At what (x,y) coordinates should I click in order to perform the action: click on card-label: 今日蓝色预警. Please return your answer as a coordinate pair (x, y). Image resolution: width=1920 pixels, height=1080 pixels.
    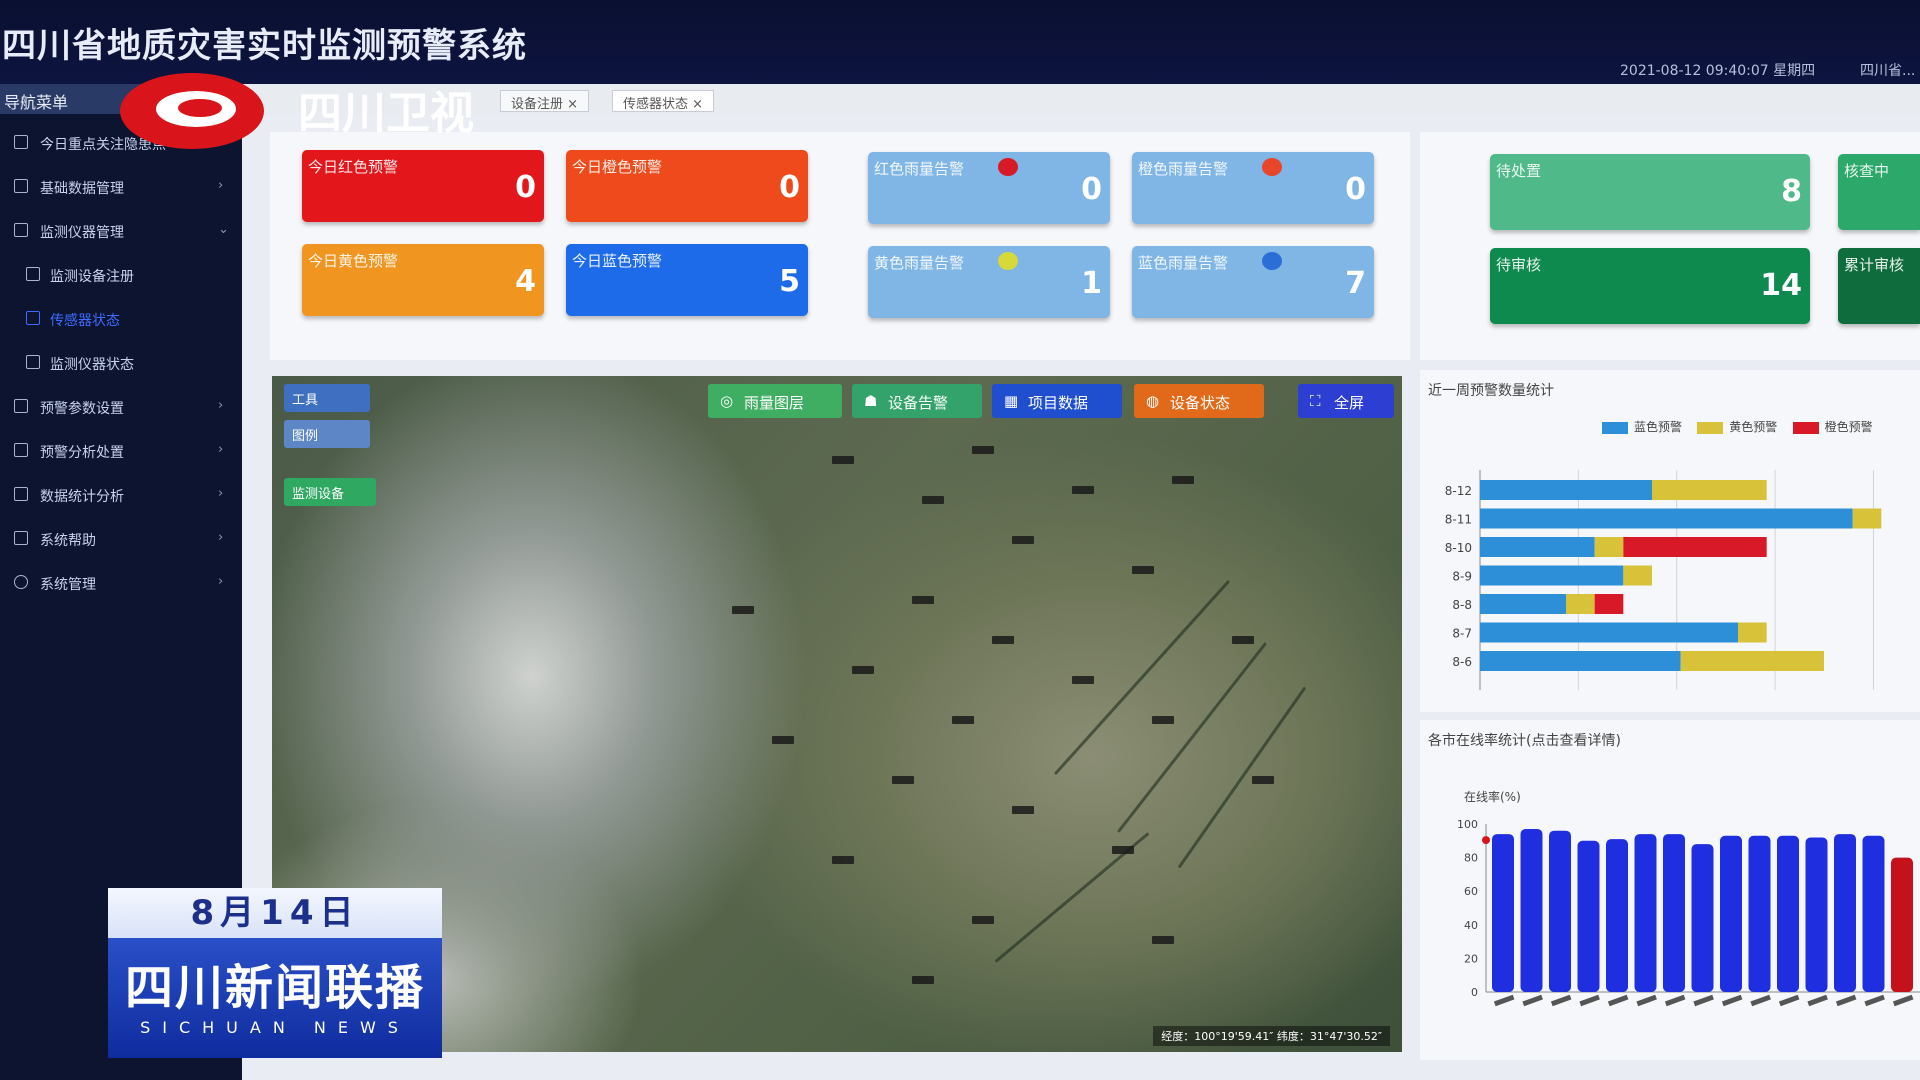
    Looking at the image, I should click on (617, 261).